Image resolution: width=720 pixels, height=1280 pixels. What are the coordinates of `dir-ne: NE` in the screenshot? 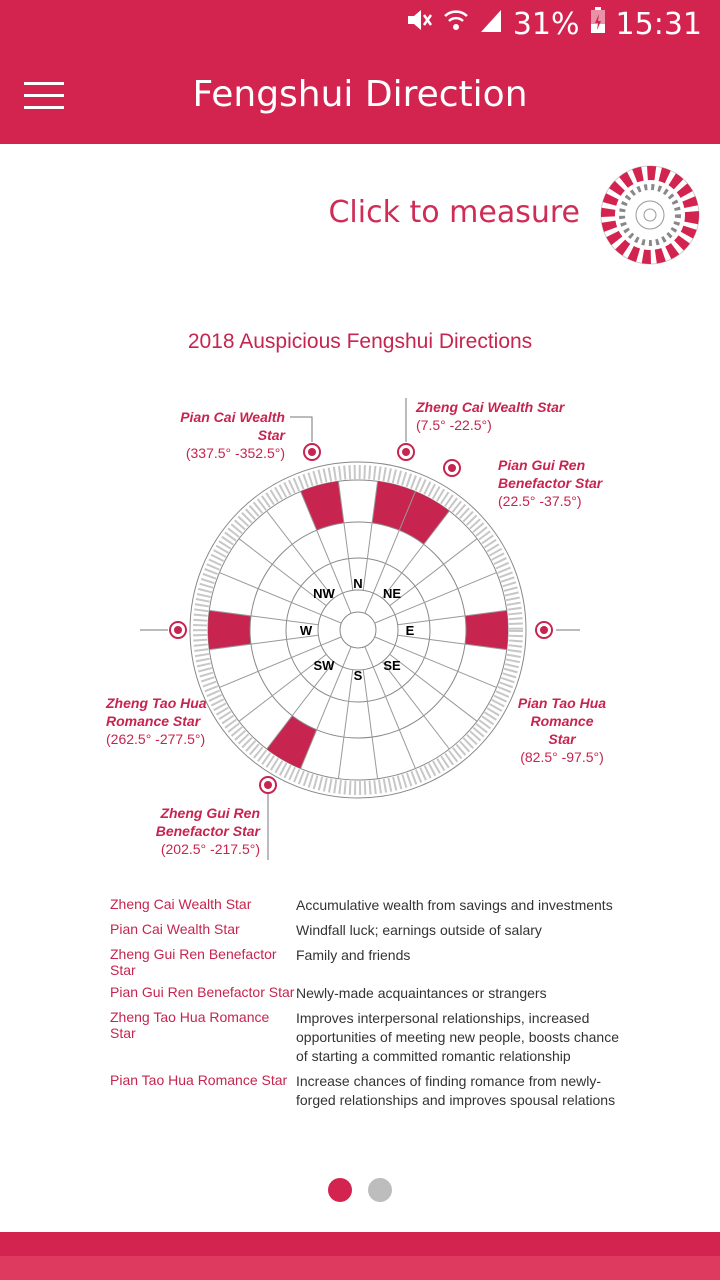 It's located at (392, 593).